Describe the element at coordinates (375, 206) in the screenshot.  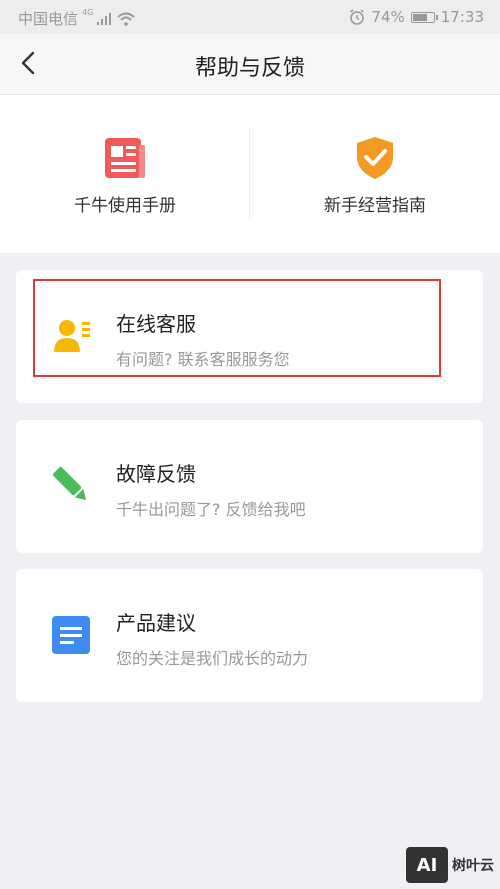
I see `beginner-guide-label: 新手经营指南` at that location.